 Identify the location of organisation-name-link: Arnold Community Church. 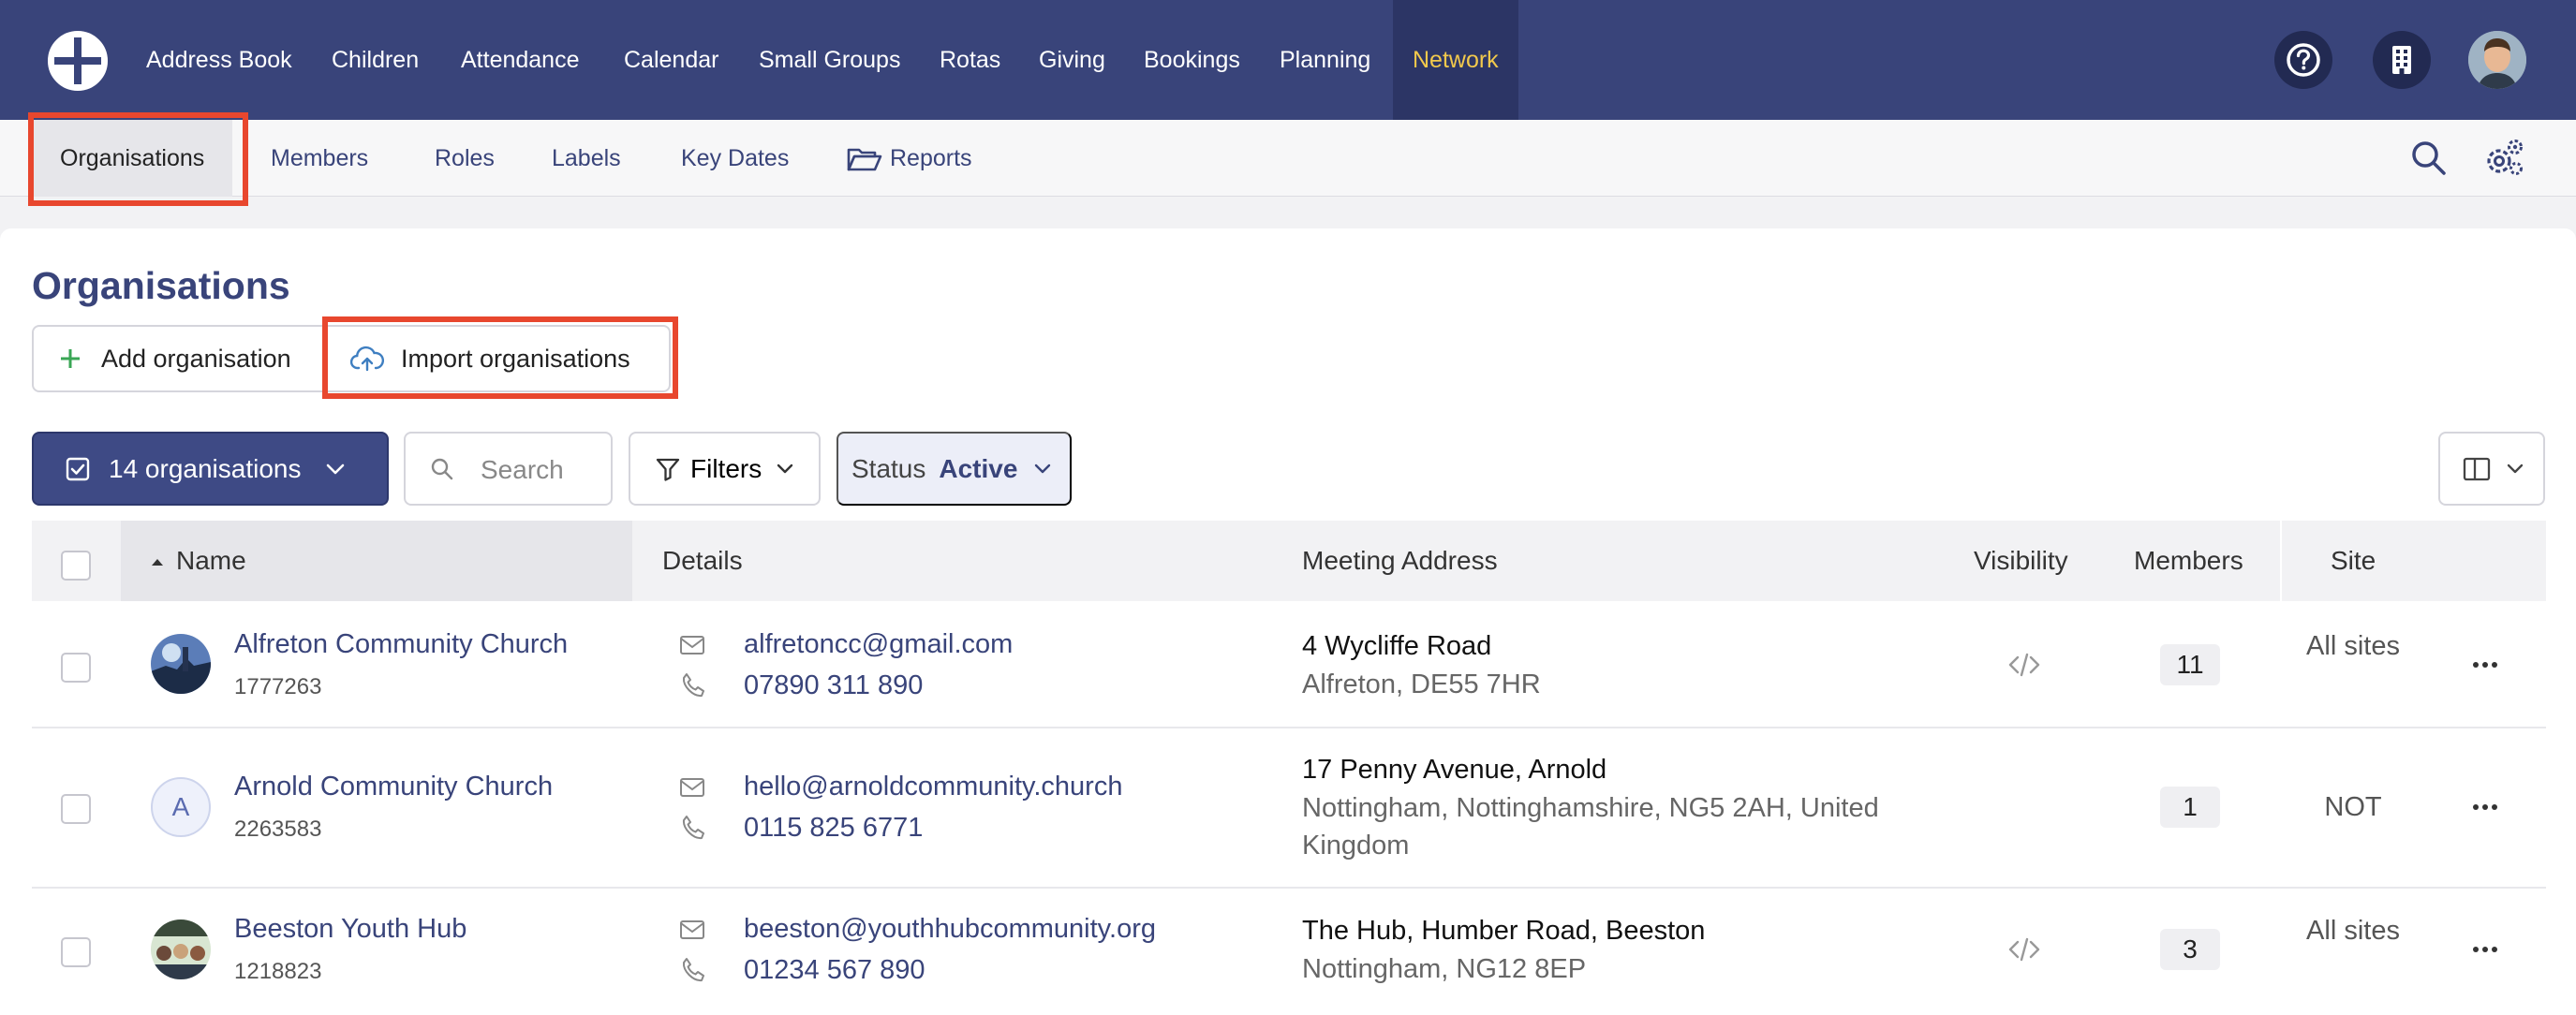
(393, 787).